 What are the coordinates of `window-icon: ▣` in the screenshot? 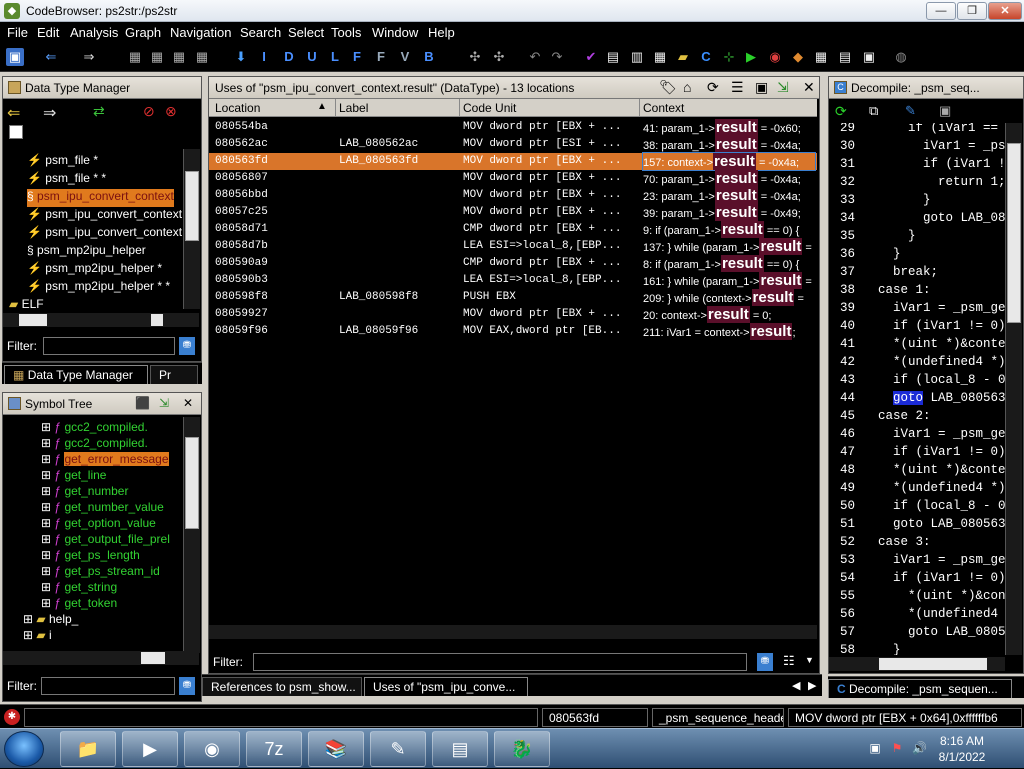 It's located at (869, 57).